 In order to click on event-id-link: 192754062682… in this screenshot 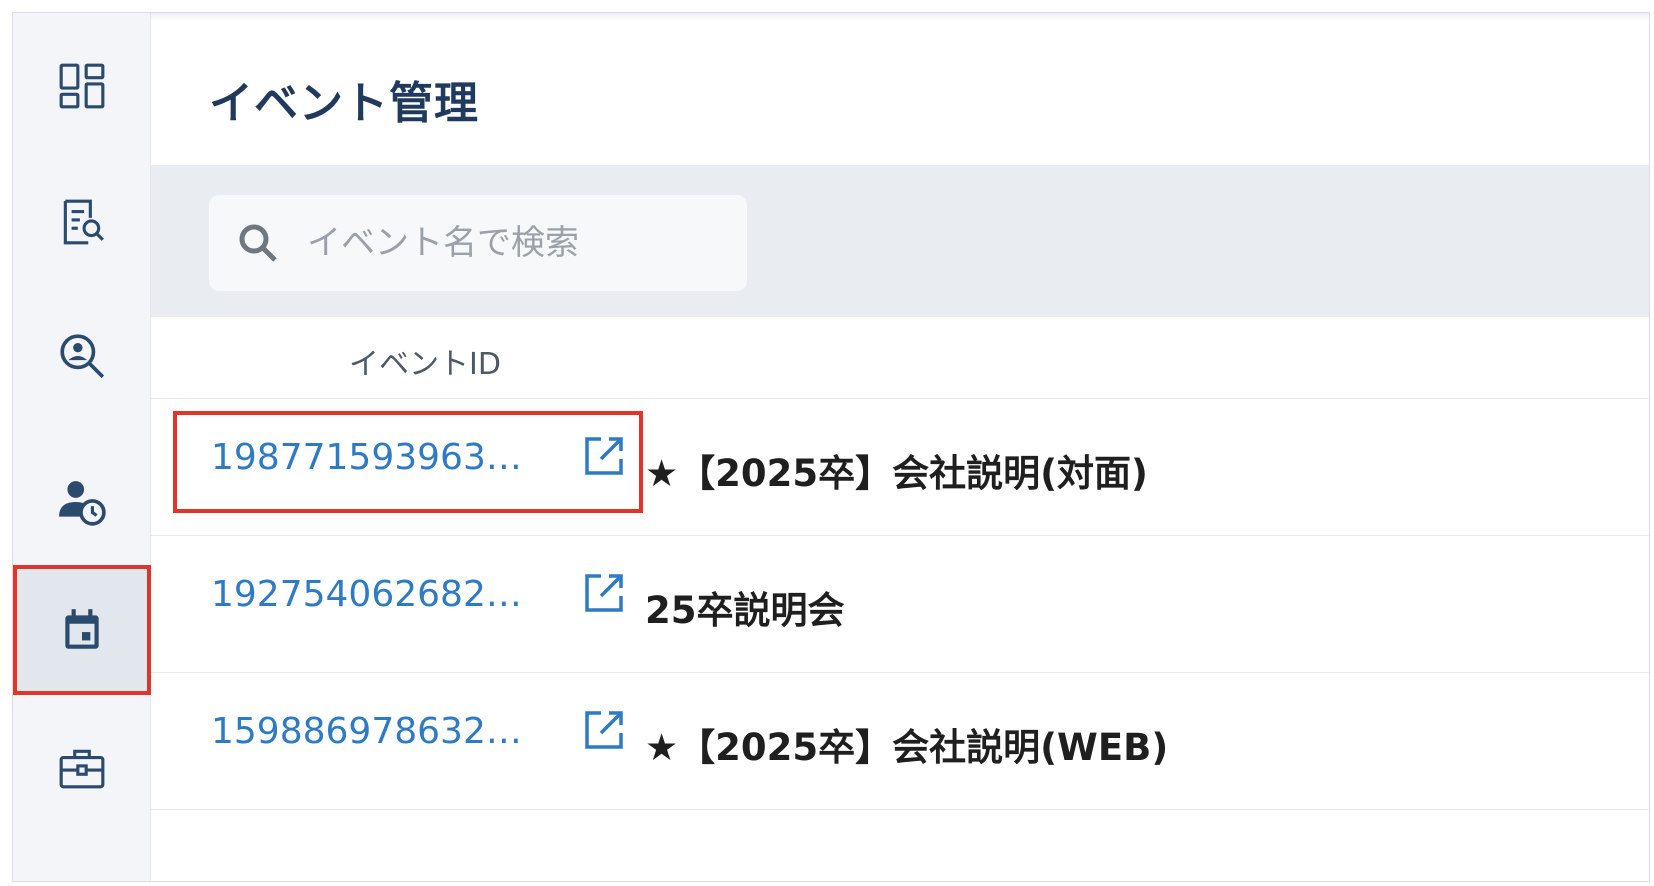, I will do `click(366, 594)`.